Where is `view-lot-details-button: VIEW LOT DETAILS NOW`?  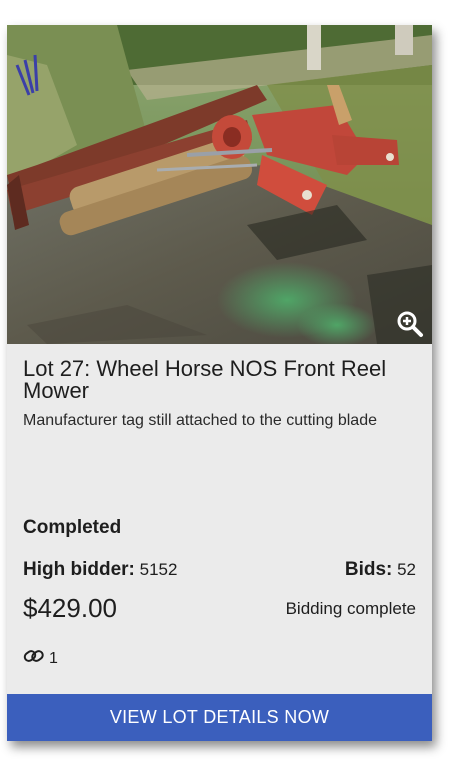
view-lot-details-button: VIEW LOT DETAILS NOW is located at coordinates (219, 717).